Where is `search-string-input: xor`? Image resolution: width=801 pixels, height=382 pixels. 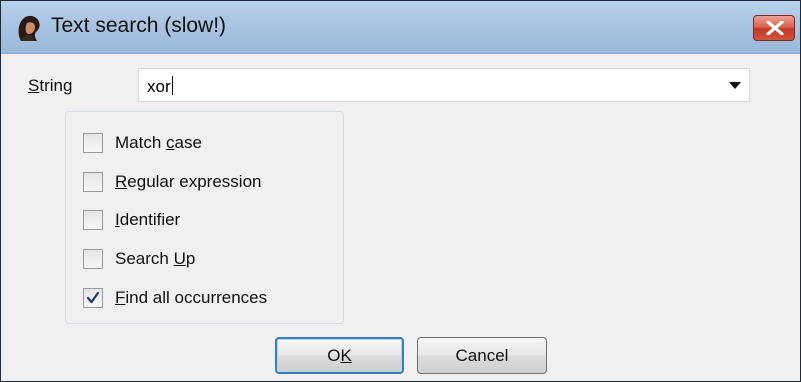 search-string-input: xor is located at coordinates (160, 86).